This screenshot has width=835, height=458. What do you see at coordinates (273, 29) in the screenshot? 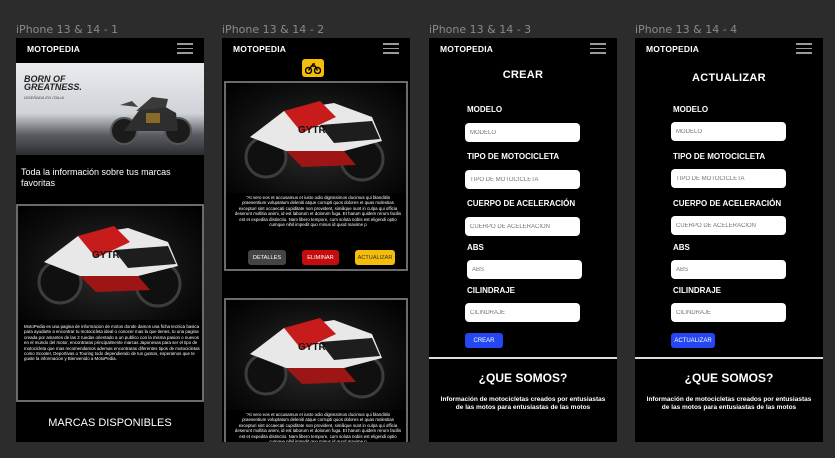
I see `frame-label-2: iPhone 13 & 14 - 2` at bounding box center [273, 29].